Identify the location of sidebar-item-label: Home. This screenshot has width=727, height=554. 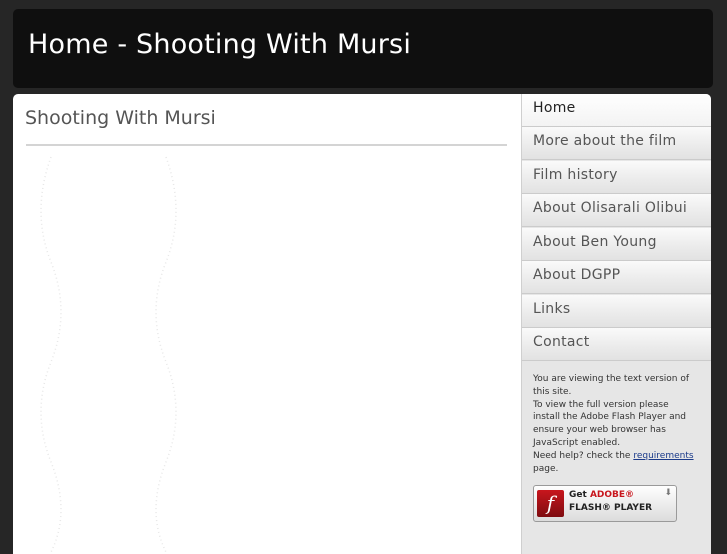
(554, 108).